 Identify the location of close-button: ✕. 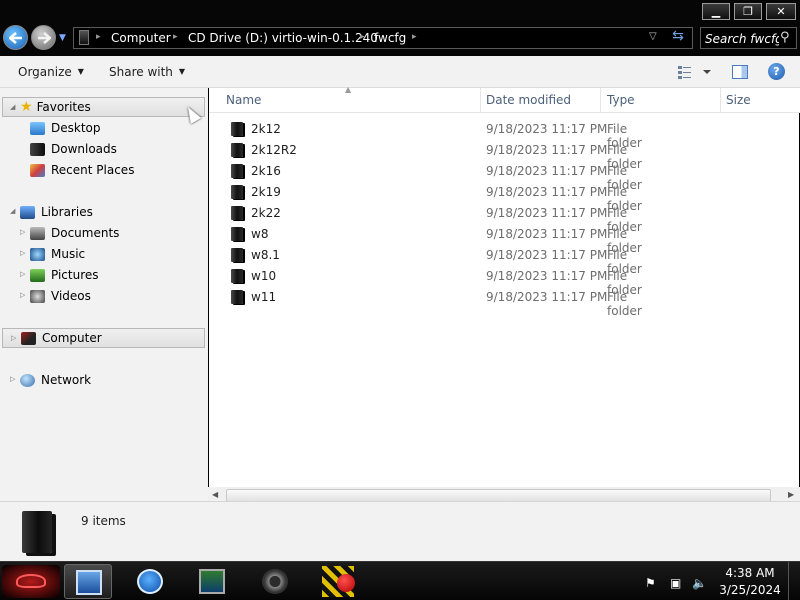
(781, 11).